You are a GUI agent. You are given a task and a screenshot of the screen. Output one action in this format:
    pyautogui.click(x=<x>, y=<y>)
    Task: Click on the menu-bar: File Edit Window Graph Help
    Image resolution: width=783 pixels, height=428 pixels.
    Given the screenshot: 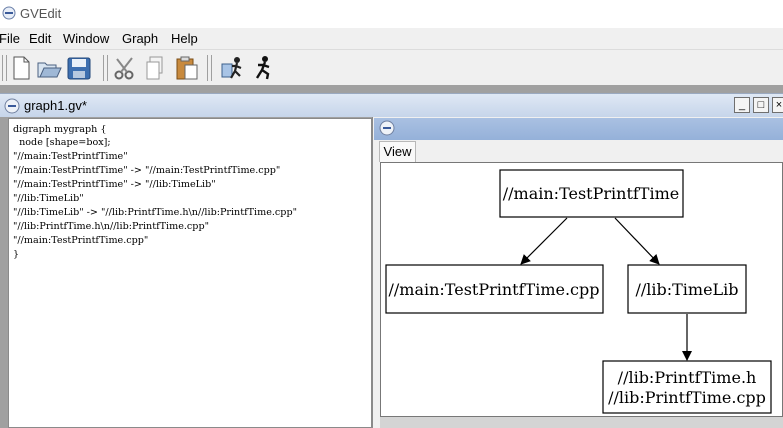 What is the action you would take?
    pyautogui.click(x=391, y=38)
    